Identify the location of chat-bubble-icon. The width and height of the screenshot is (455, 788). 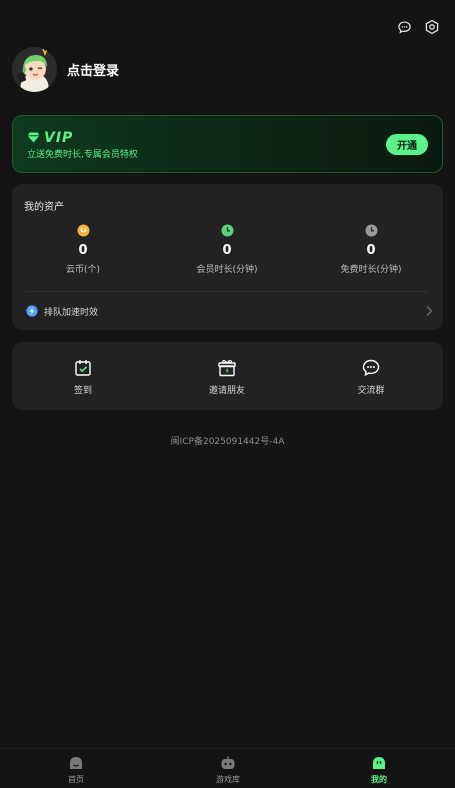
(404, 27).